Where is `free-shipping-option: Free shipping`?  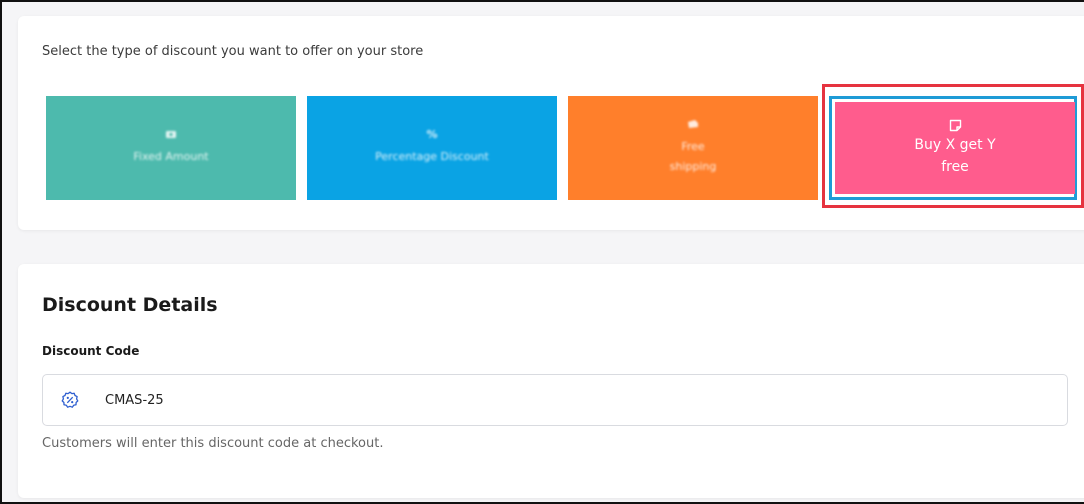
free-shipping-option: Free shipping is located at coordinates (693, 148).